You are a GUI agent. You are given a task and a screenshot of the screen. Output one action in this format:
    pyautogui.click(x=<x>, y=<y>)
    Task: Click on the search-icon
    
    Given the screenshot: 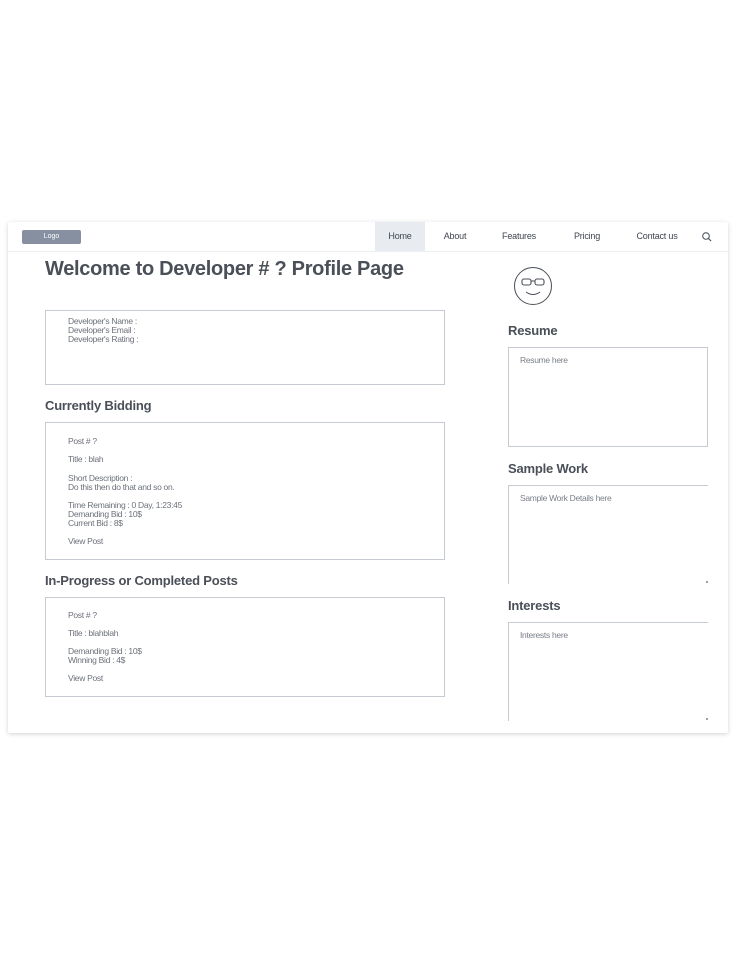 What is the action you would take?
    pyautogui.click(x=707, y=237)
    